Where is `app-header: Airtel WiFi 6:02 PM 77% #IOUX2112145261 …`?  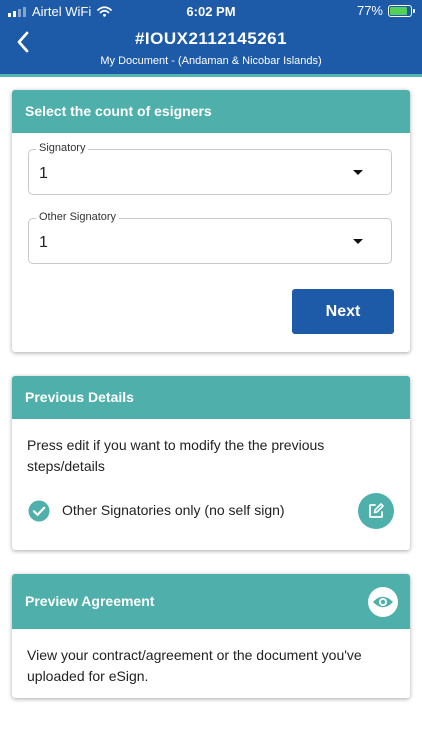 app-header: Airtel WiFi 6:02 PM 77% #IOUX2112145261 … is located at coordinates (211, 38).